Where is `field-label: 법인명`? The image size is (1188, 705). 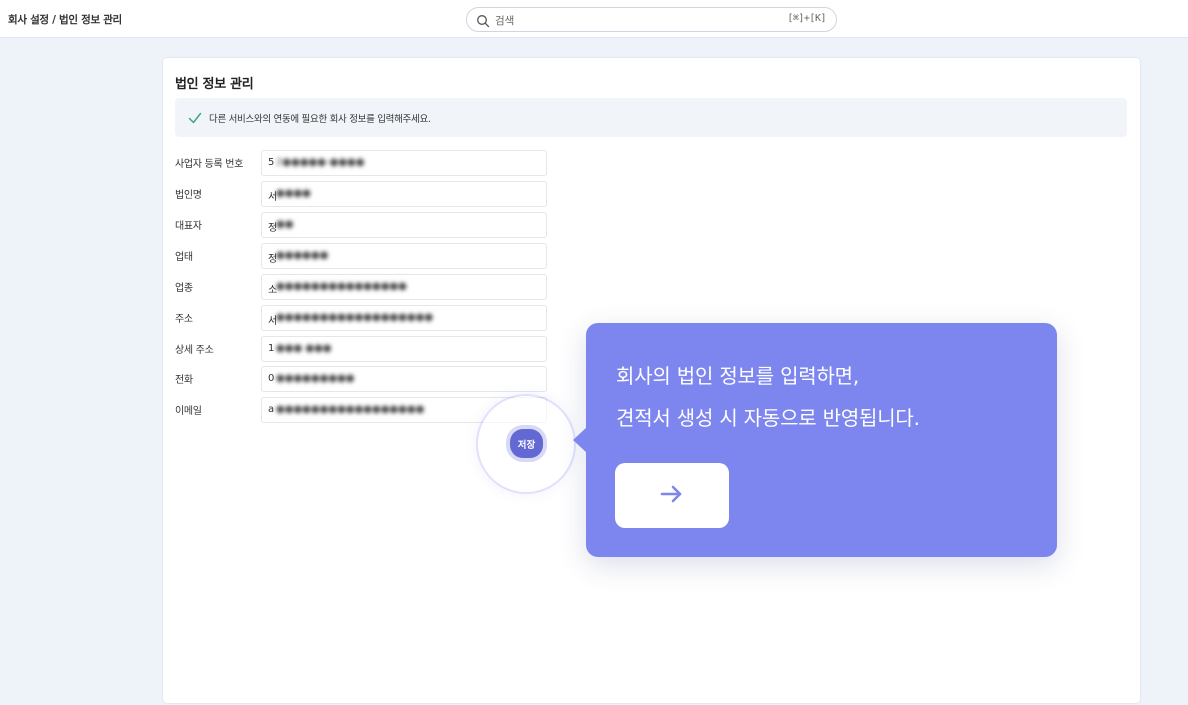 field-label: 법인명 is located at coordinates (188, 195).